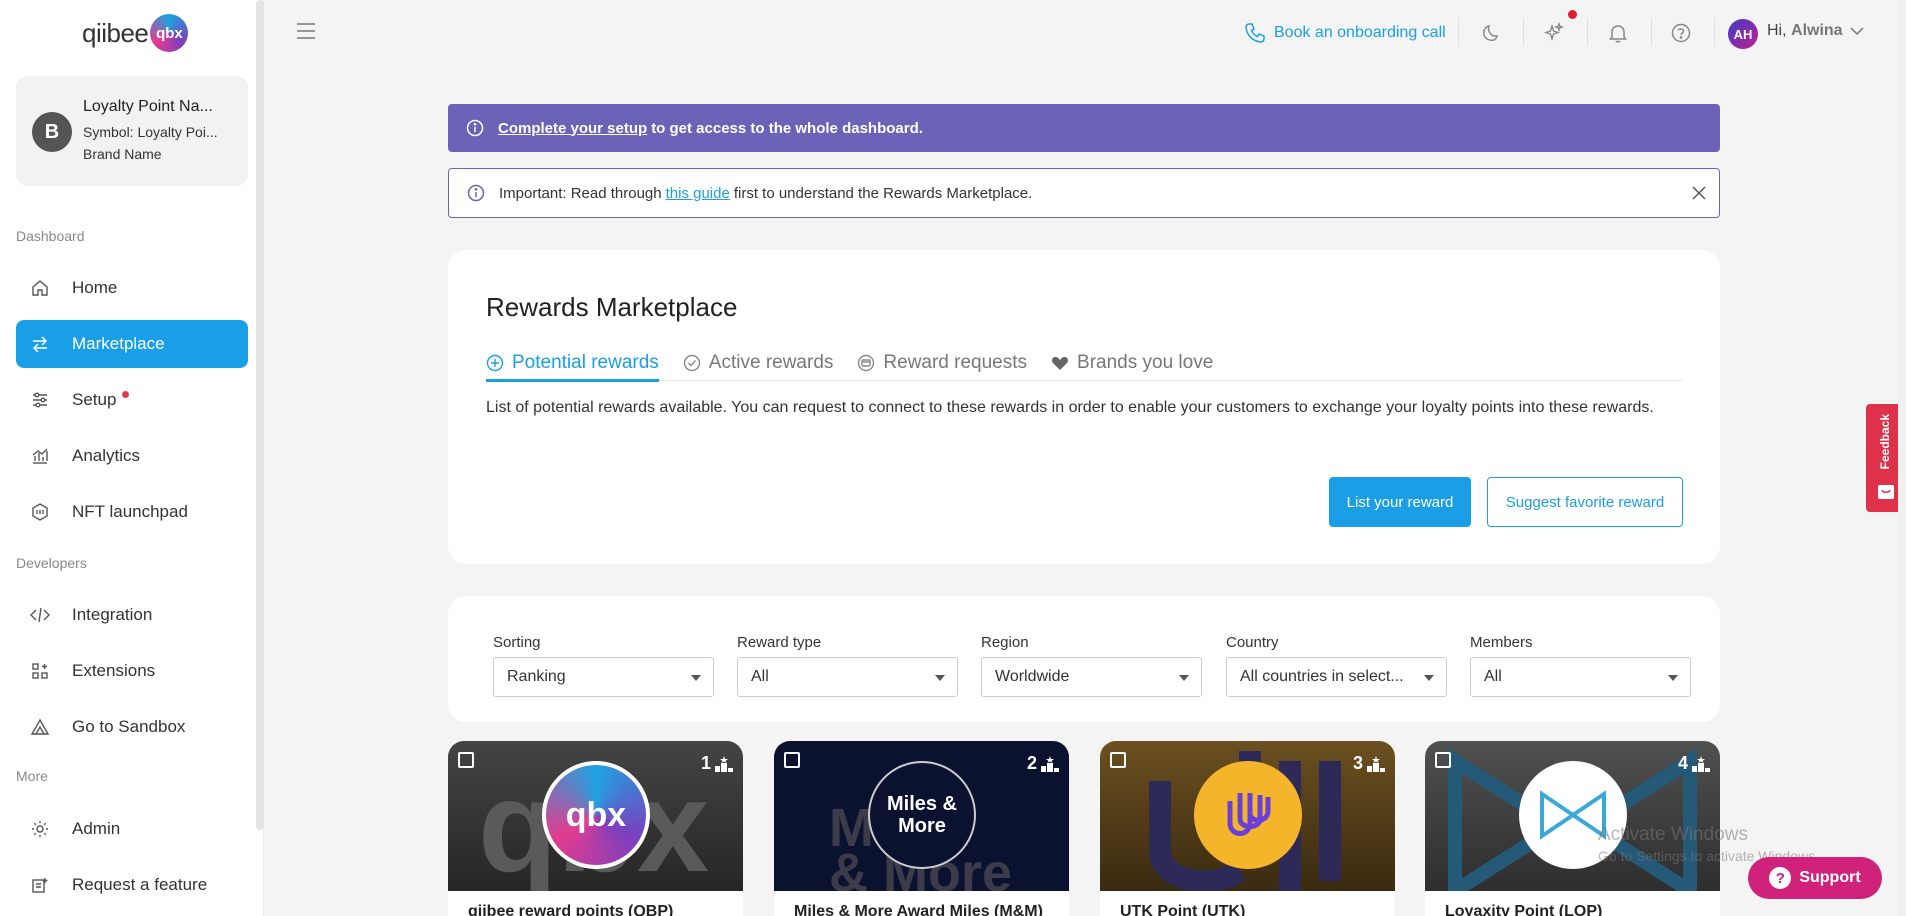 This screenshot has width=1906, height=916. I want to click on sorting-select: Ranking, so click(603, 677).